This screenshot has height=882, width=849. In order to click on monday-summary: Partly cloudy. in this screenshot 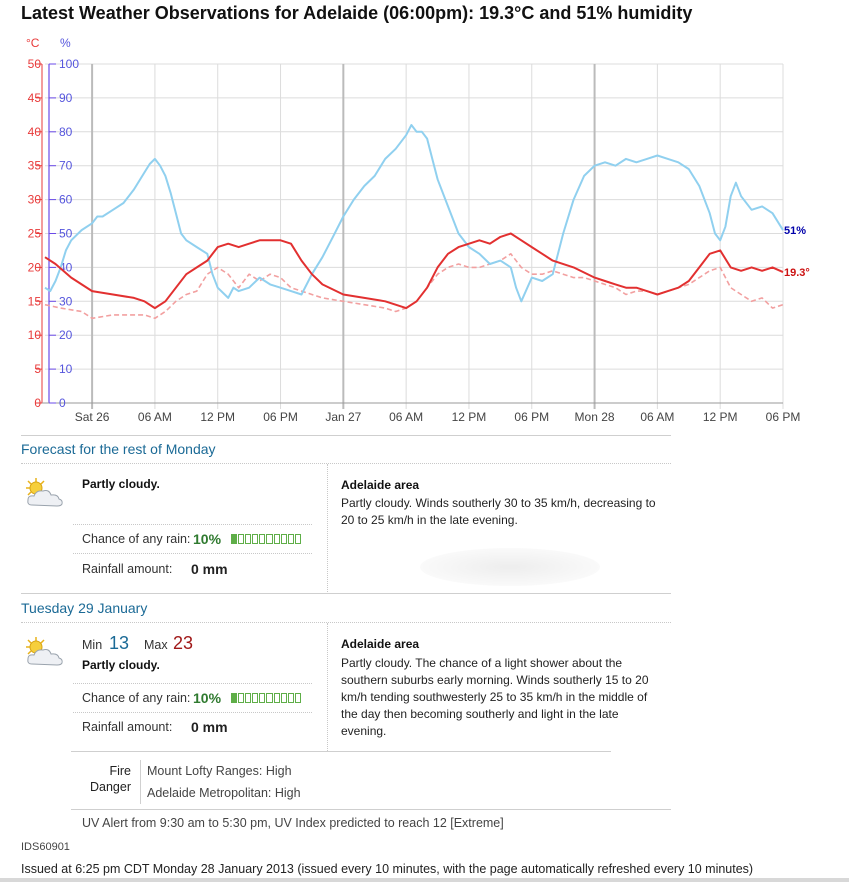, I will do `click(121, 484)`.